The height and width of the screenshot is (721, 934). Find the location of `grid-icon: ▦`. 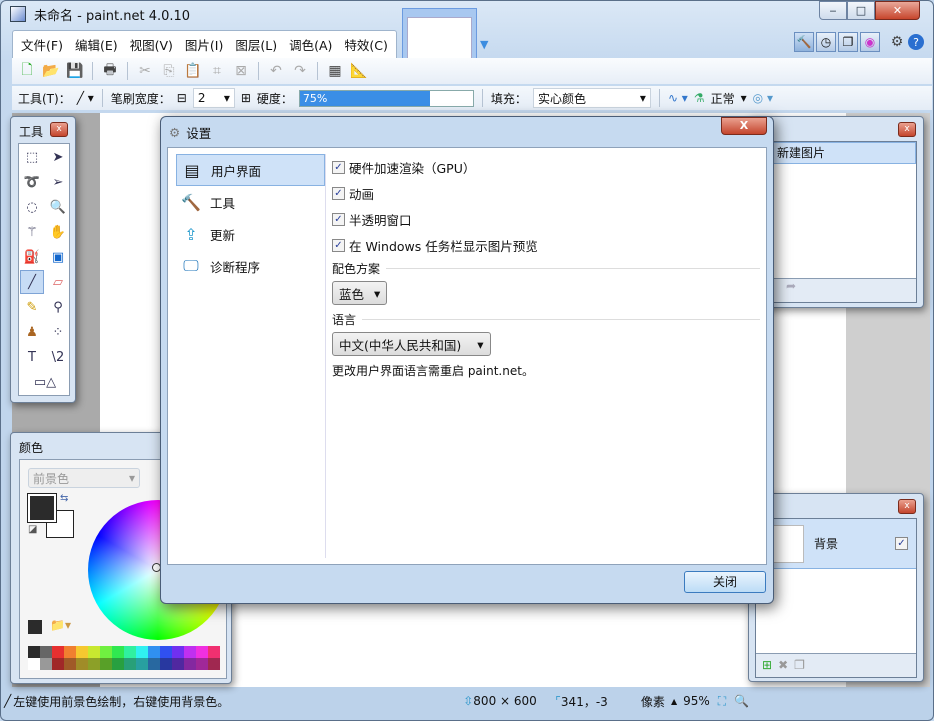

grid-icon: ▦ is located at coordinates (335, 71).